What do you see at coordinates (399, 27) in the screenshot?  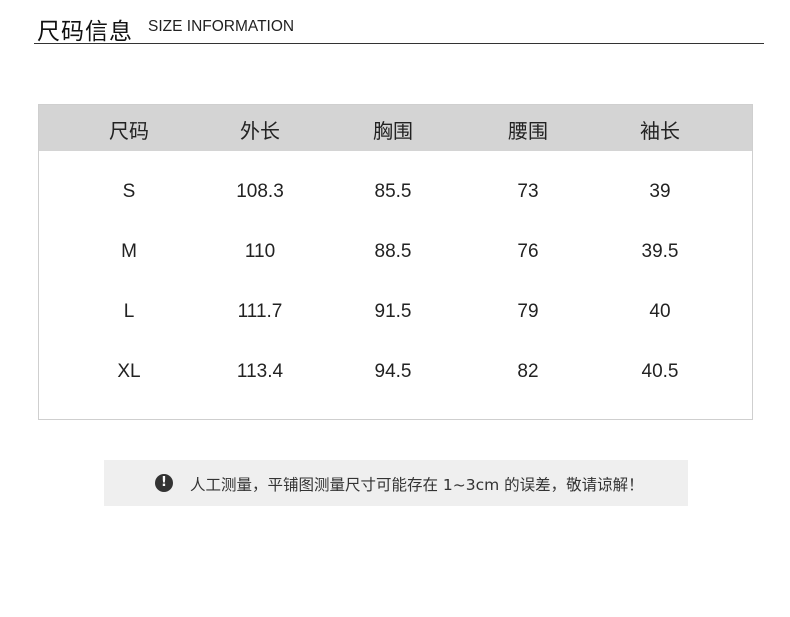 I see `section-header: 尺码信息 SIZE INFORMATION` at bounding box center [399, 27].